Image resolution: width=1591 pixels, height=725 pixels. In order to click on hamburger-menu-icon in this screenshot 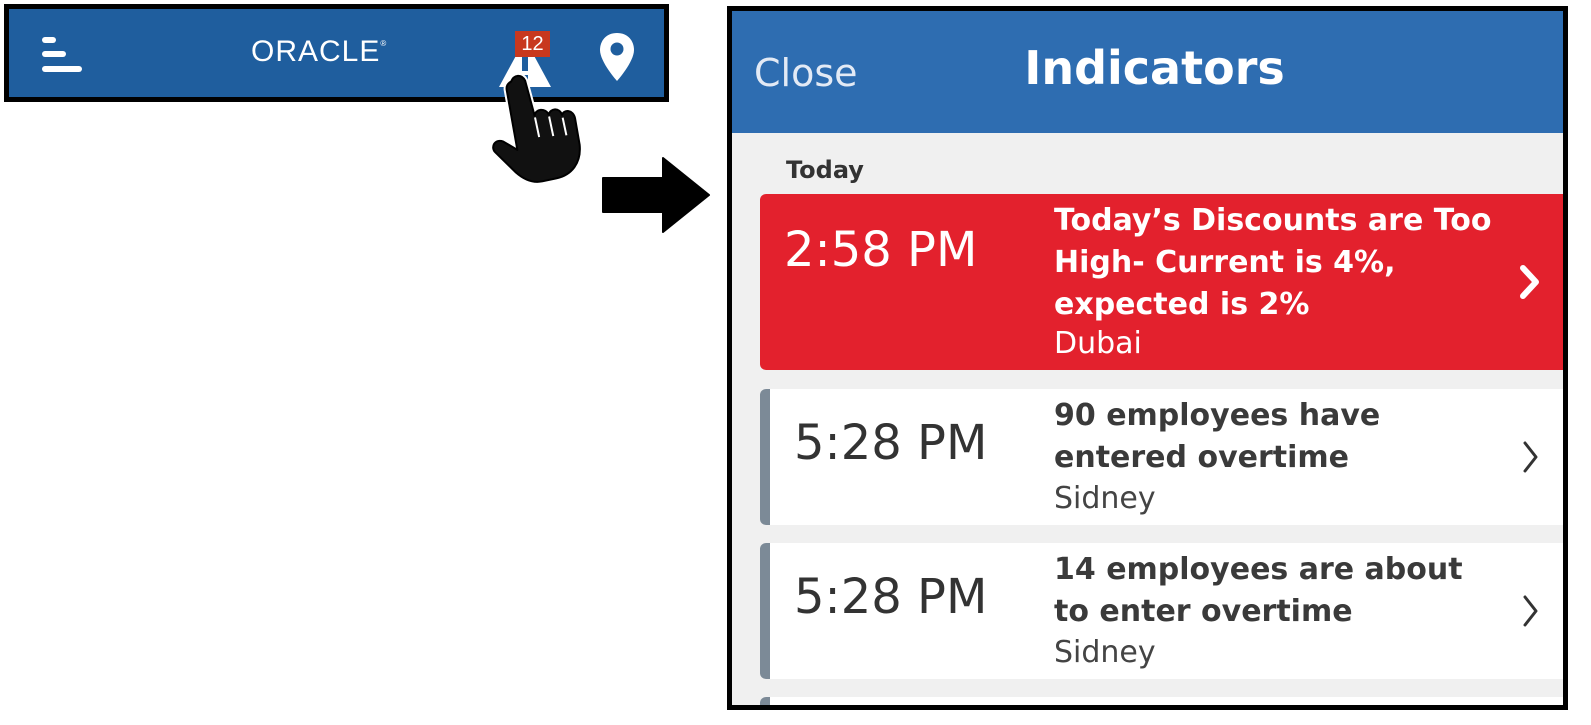, I will do `click(64, 56)`.